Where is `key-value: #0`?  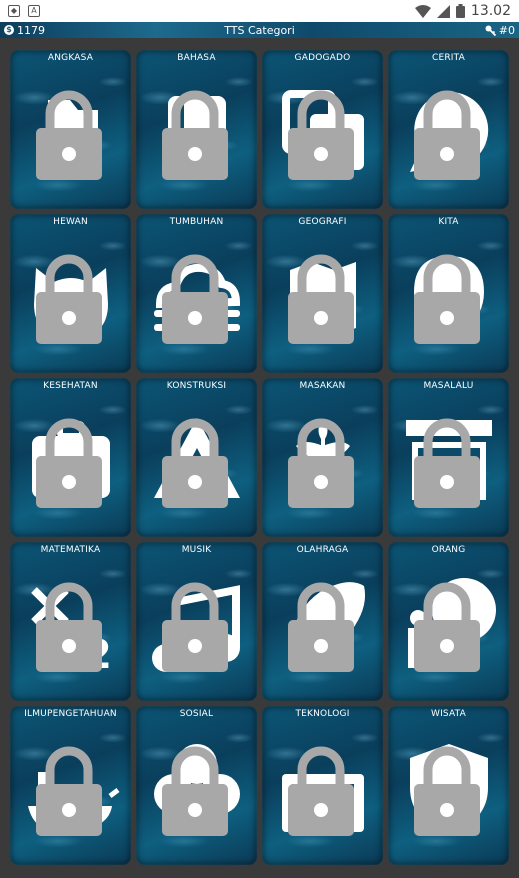 key-value: #0 is located at coordinates (506, 30).